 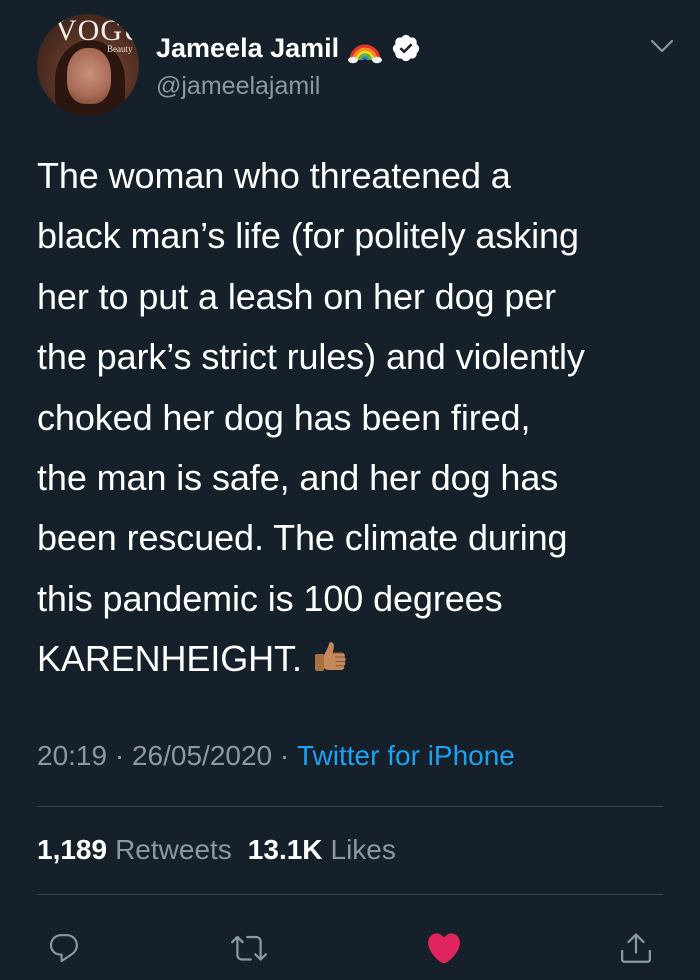 What do you see at coordinates (357, 659) in the screenshot?
I see `tweet-text-last-line: KARENHEIGHT.` at bounding box center [357, 659].